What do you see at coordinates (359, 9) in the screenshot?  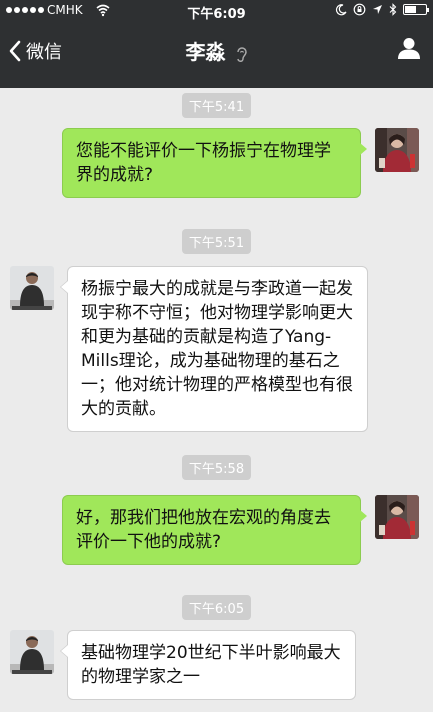 I see `rotation-lock-icon` at bounding box center [359, 9].